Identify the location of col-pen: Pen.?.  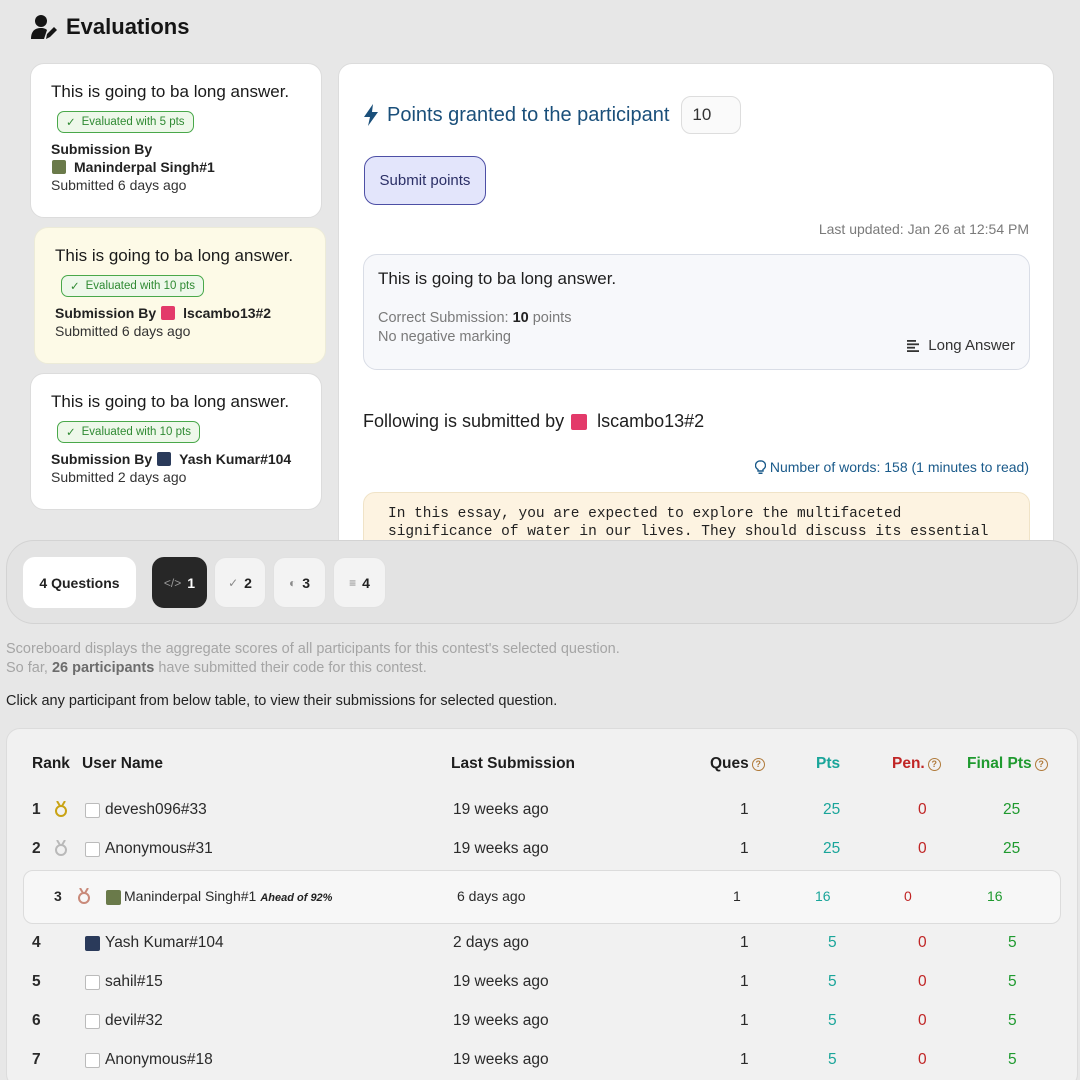
(916, 764).